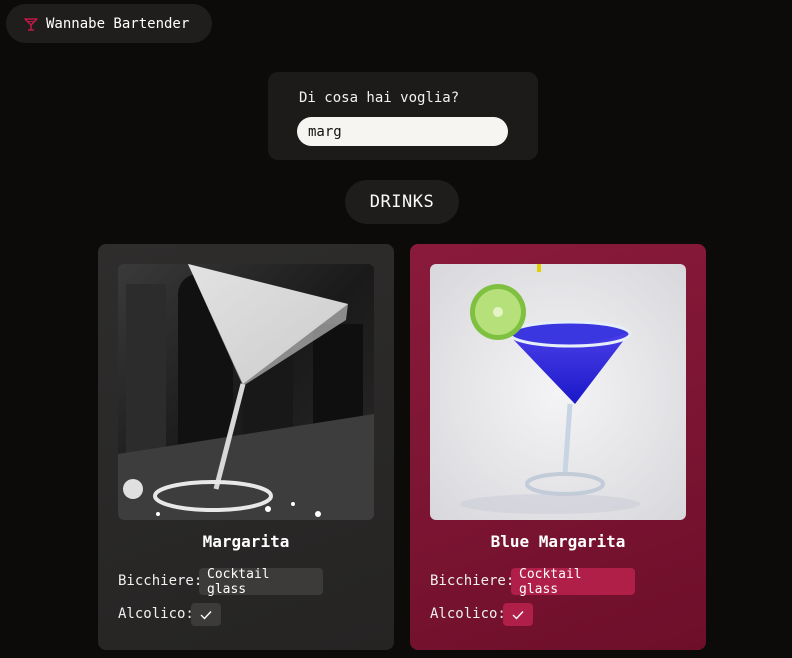 Image resolution: width=792 pixels, height=658 pixels. What do you see at coordinates (403, 116) in the screenshot?
I see `search-panel: Di cosa hai voglia?` at bounding box center [403, 116].